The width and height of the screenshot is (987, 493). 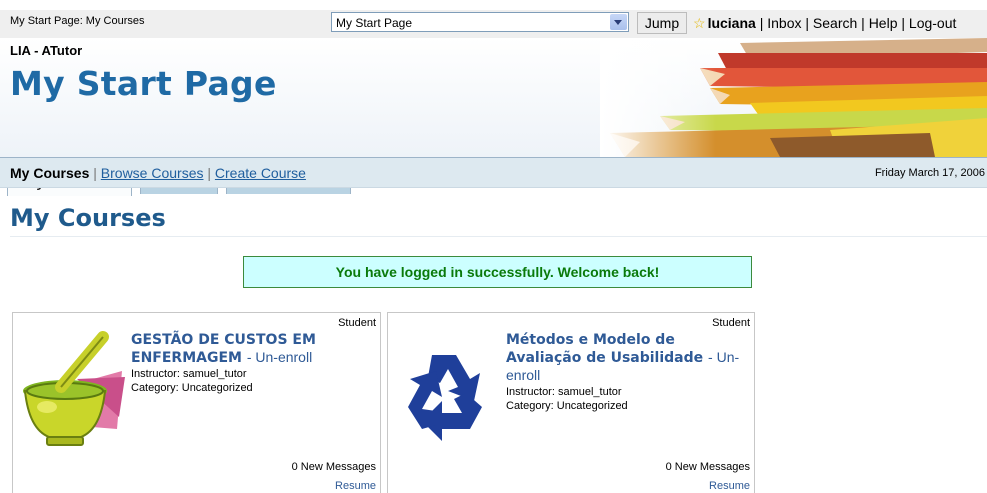 I want to click on star-icon: ☆, so click(x=699, y=23).